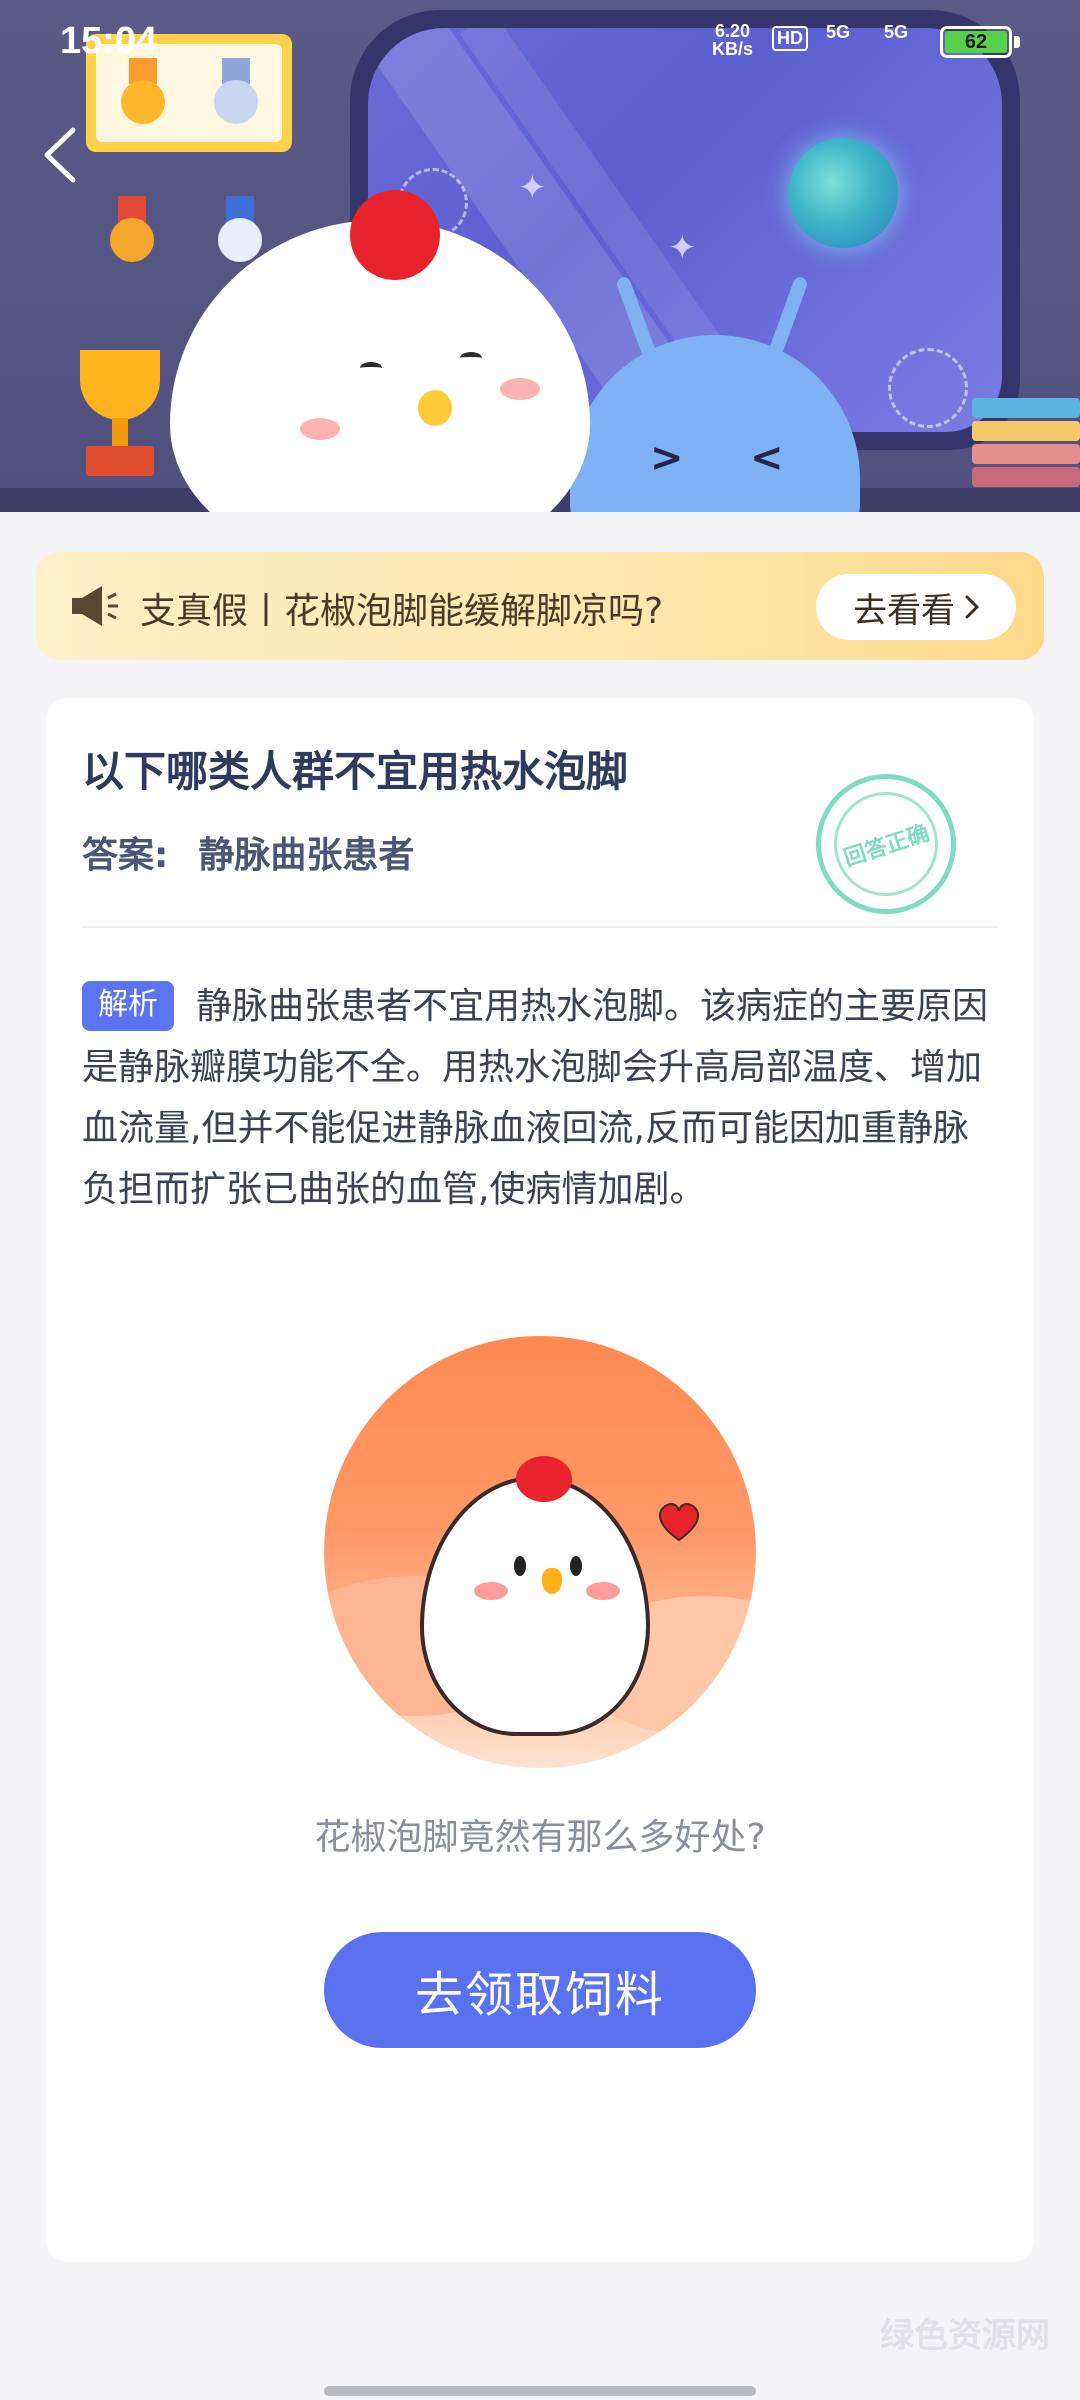 This screenshot has height=2400, width=1080. What do you see at coordinates (132, 231) in the screenshot?
I see `medal-icon` at bounding box center [132, 231].